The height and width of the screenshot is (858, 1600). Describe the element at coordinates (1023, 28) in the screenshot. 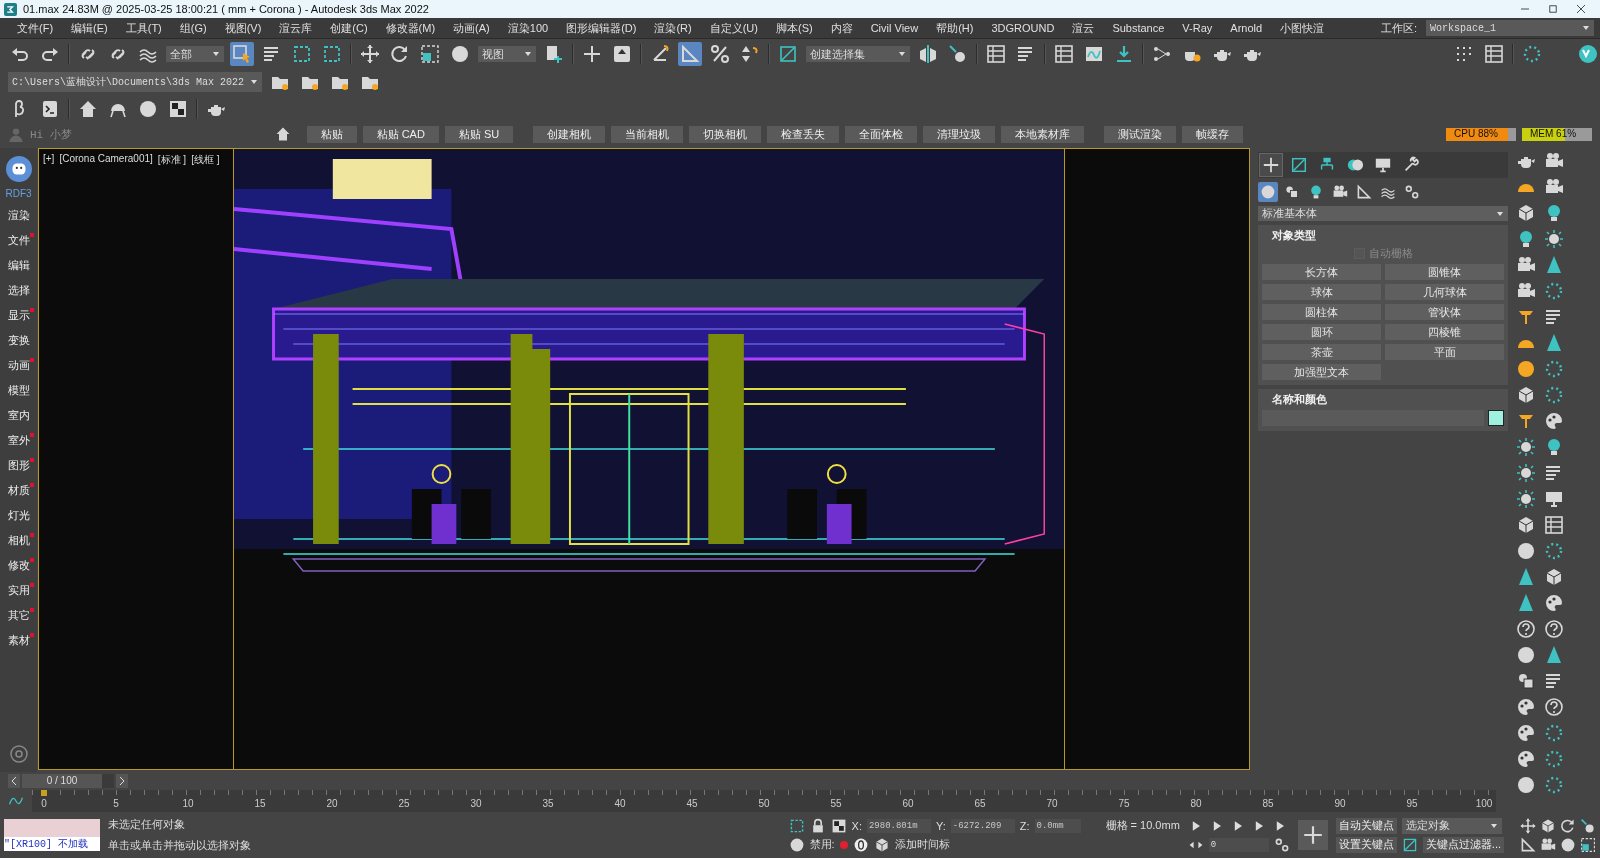

I see `menu-item: 3DGROUND` at that location.